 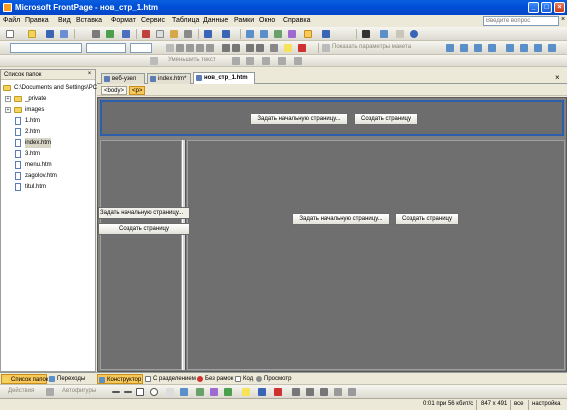 I want to click on italic-icon, so click(x=170, y=48).